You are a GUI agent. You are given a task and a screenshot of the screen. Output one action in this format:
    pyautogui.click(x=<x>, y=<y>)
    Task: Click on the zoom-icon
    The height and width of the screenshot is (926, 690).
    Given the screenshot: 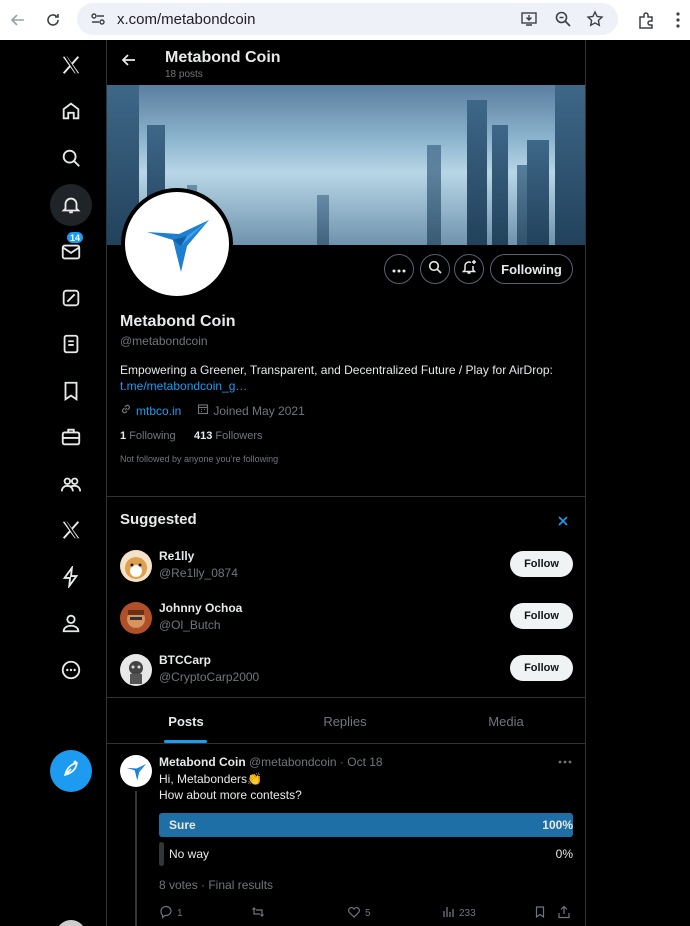 What is the action you would take?
    pyautogui.click(x=563, y=19)
    